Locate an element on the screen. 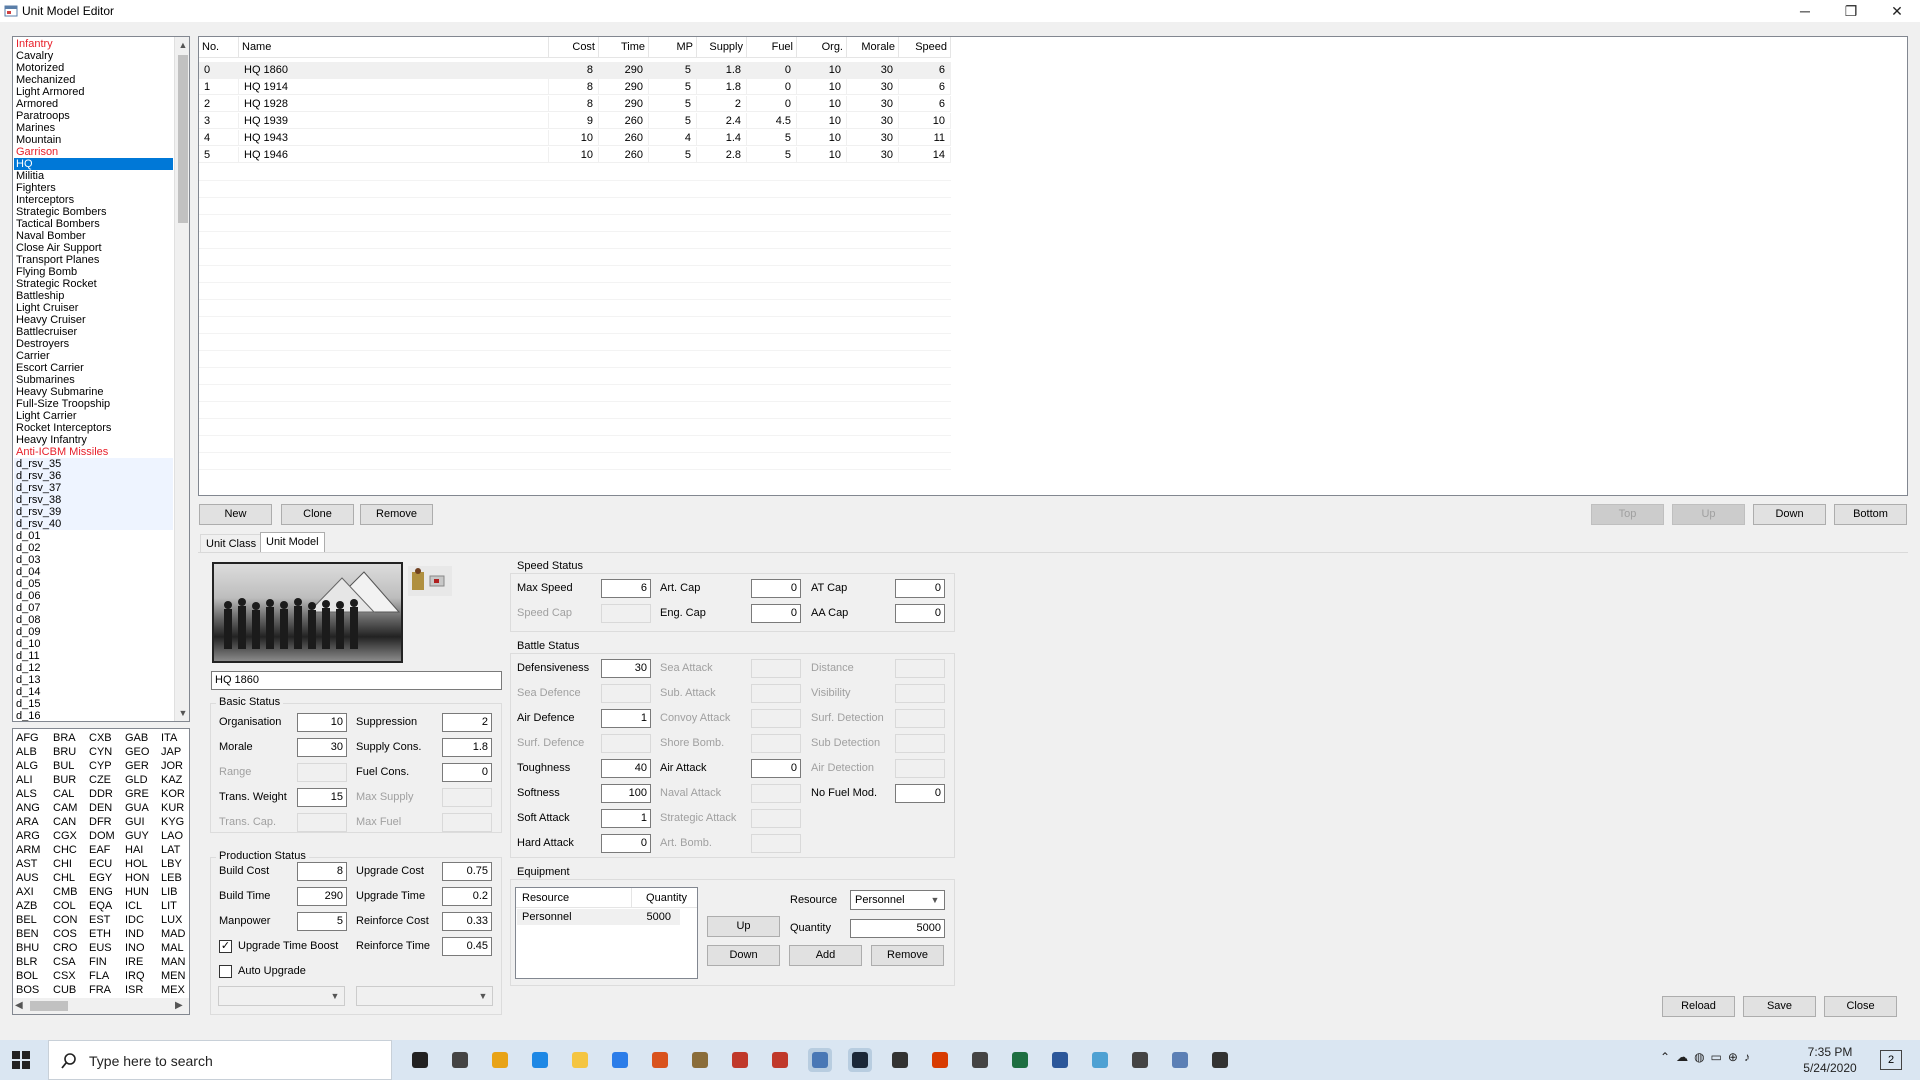 The width and height of the screenshot is (1920, 1080). upgrade-target-combo: ▼ is located at coordinates (281, 996).